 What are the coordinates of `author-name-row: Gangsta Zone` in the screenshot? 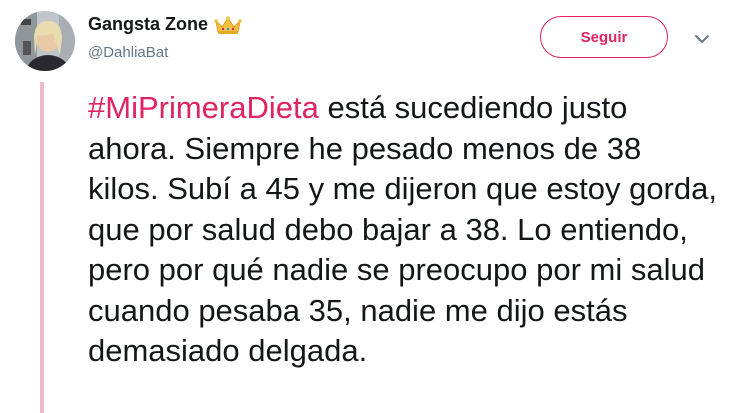 It's located at (165, 24).